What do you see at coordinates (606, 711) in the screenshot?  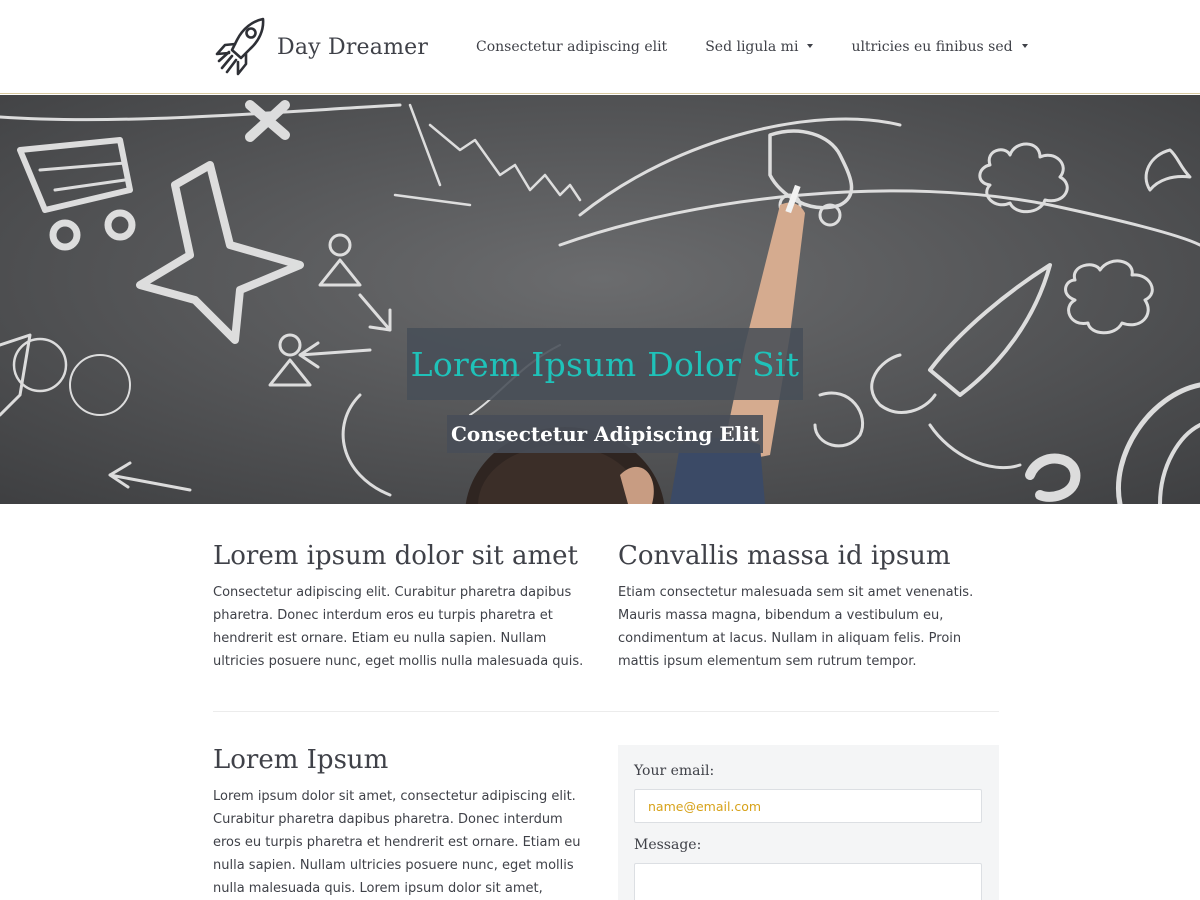 I see `section-divider` at bounding box center [606, 711].